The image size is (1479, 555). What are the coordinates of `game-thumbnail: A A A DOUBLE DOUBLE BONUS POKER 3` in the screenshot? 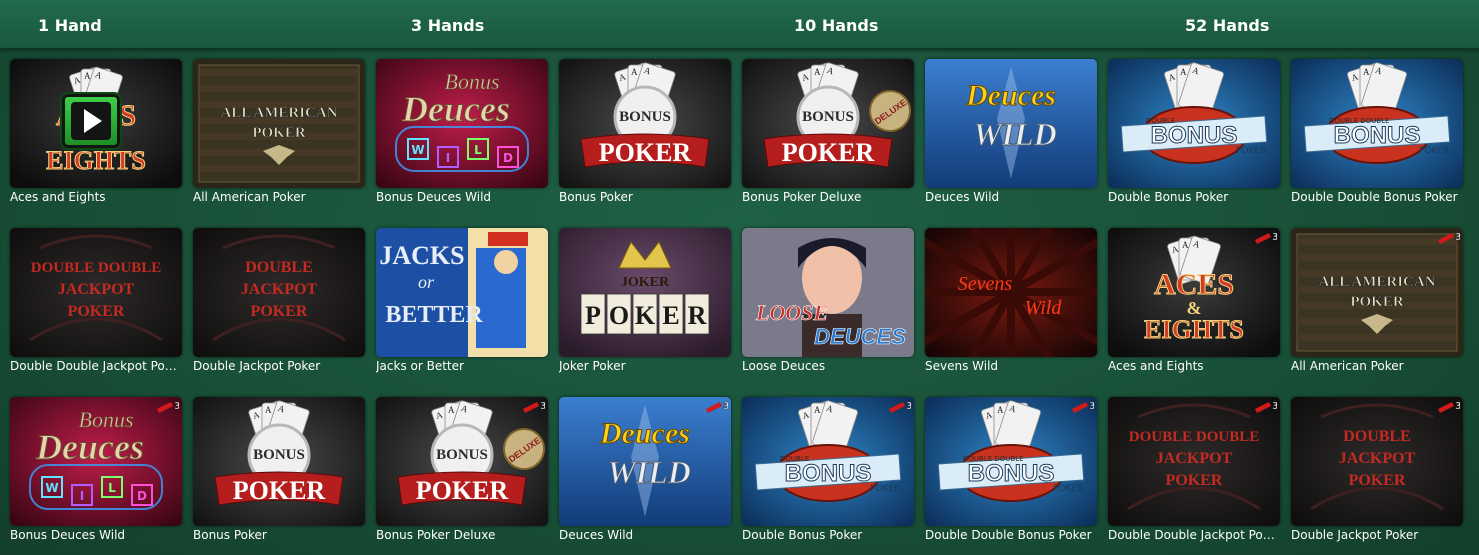 It's located at (1011, 461).